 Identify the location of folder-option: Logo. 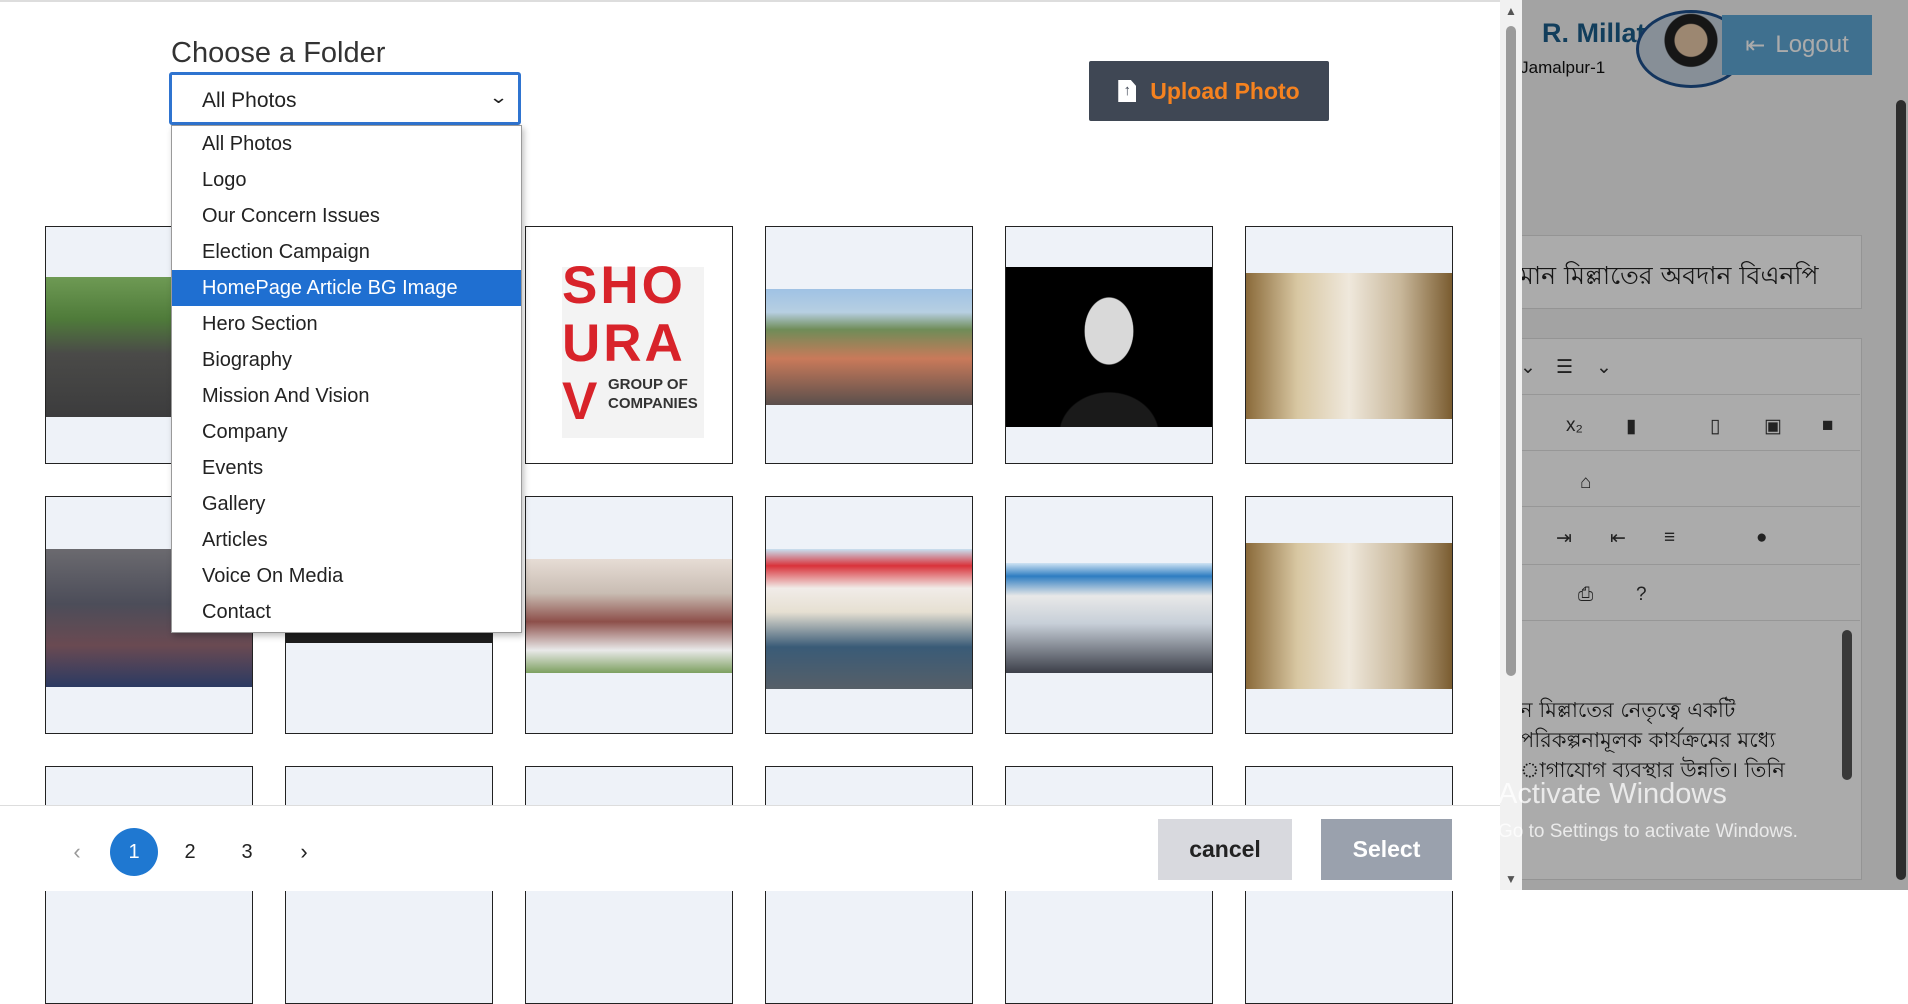
(346, 180).